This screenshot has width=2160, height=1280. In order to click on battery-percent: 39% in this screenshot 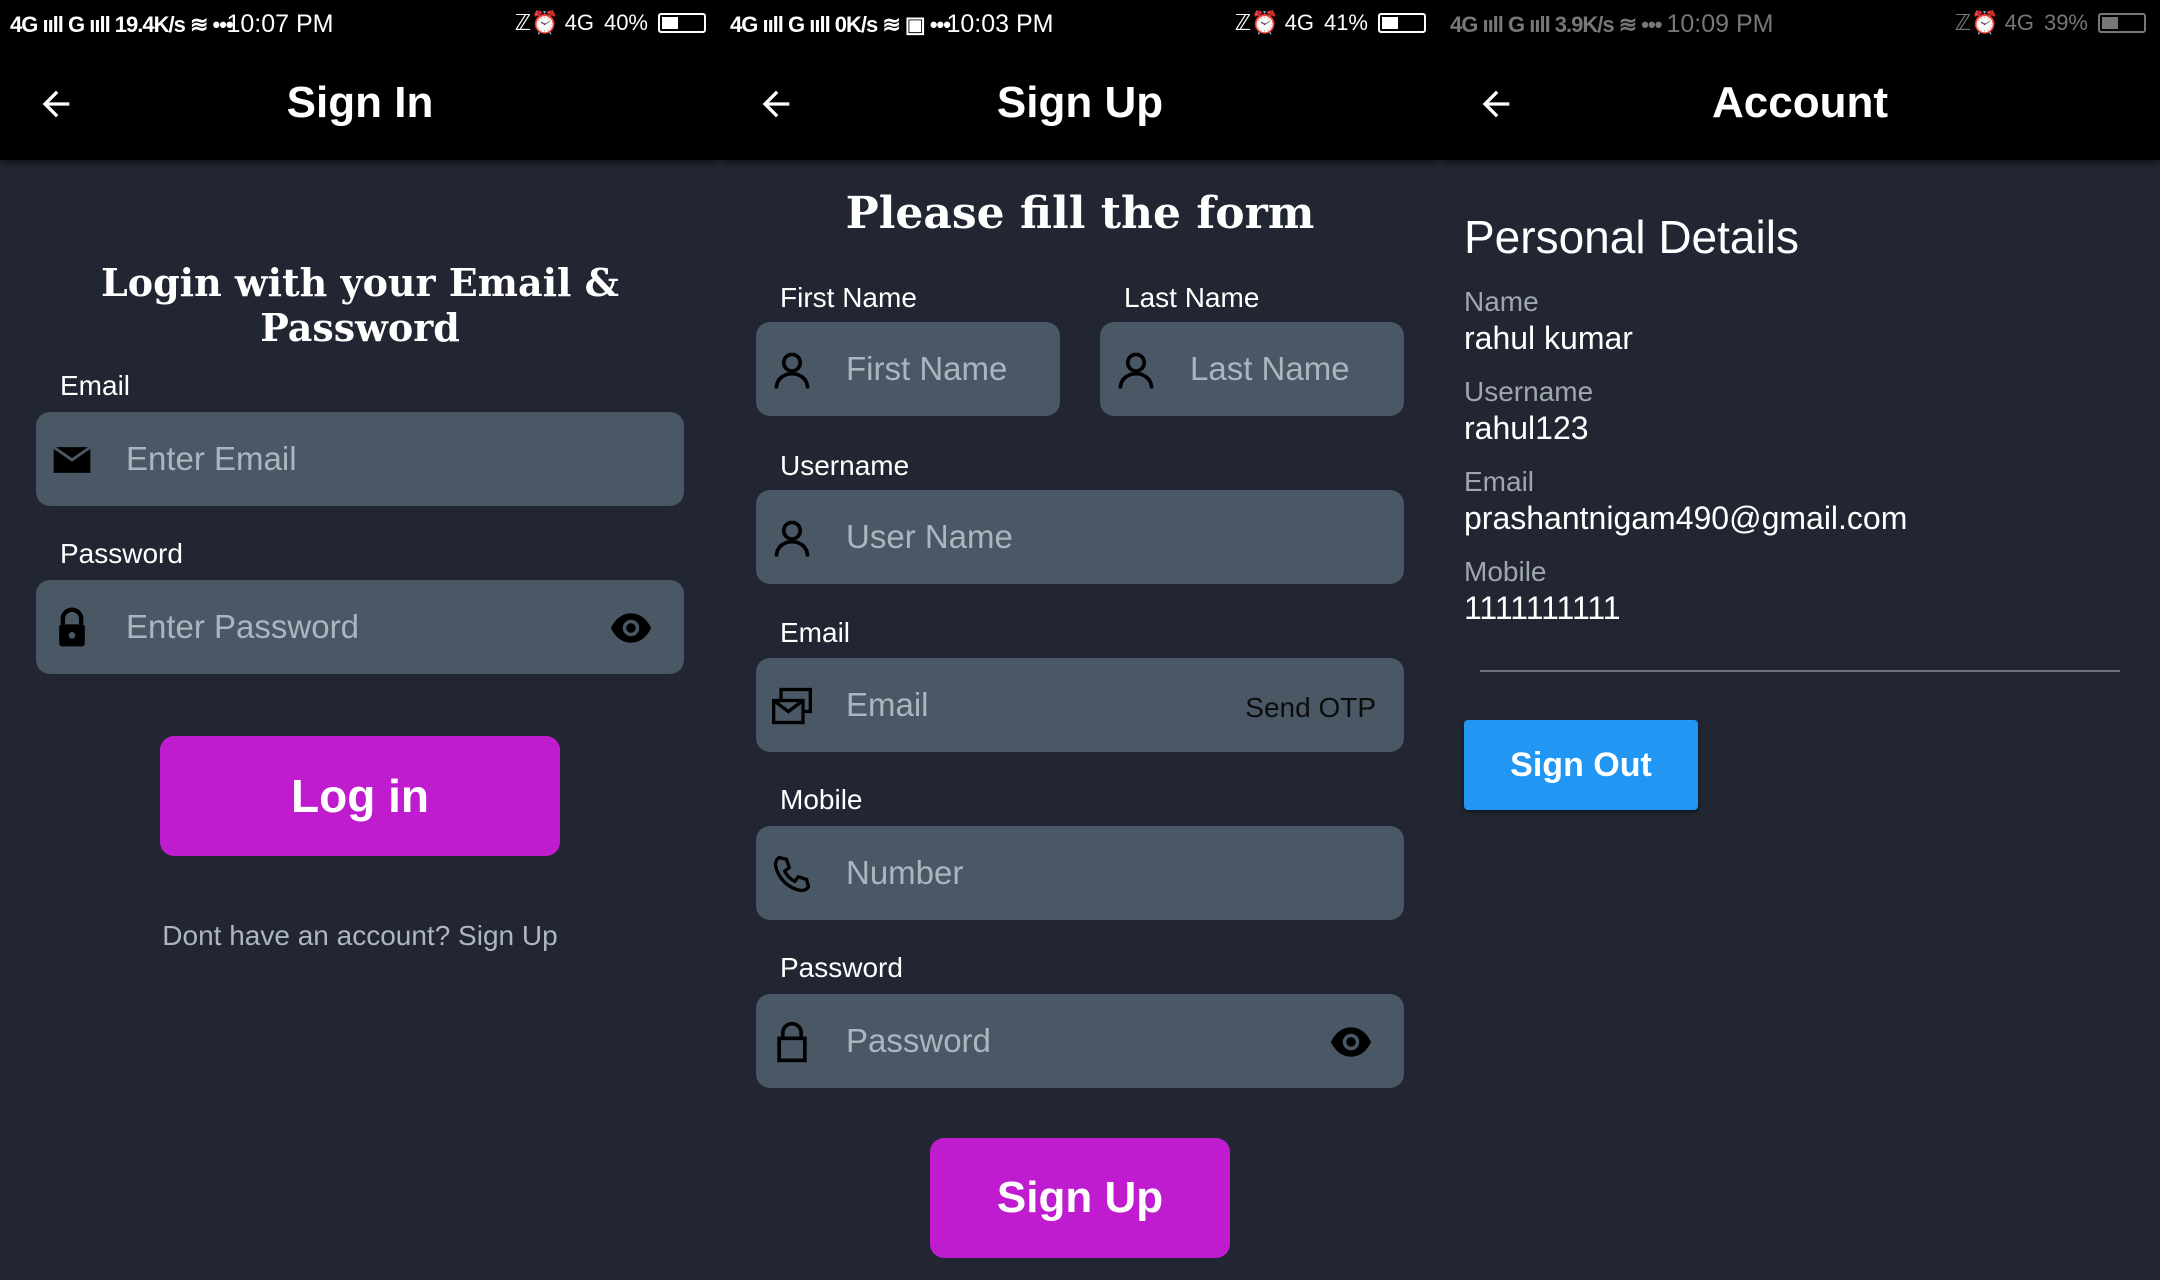, I will do `click(2065, 22)`.